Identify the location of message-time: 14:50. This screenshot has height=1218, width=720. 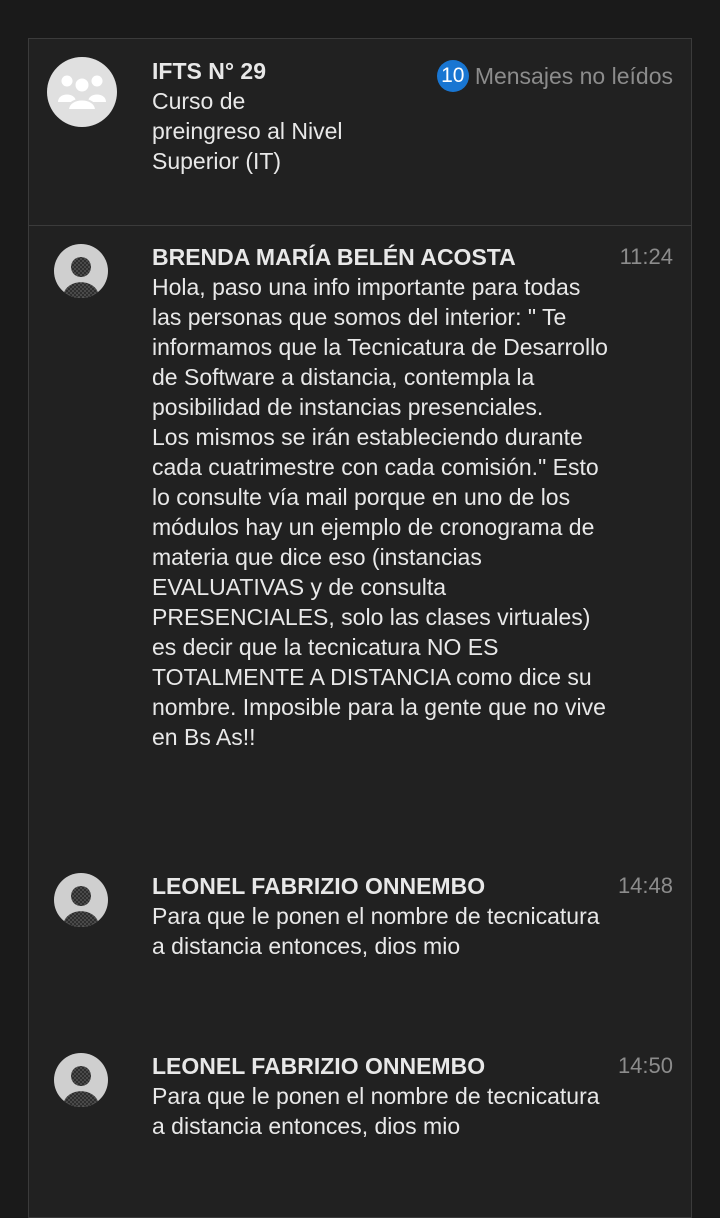
(645, 1065).